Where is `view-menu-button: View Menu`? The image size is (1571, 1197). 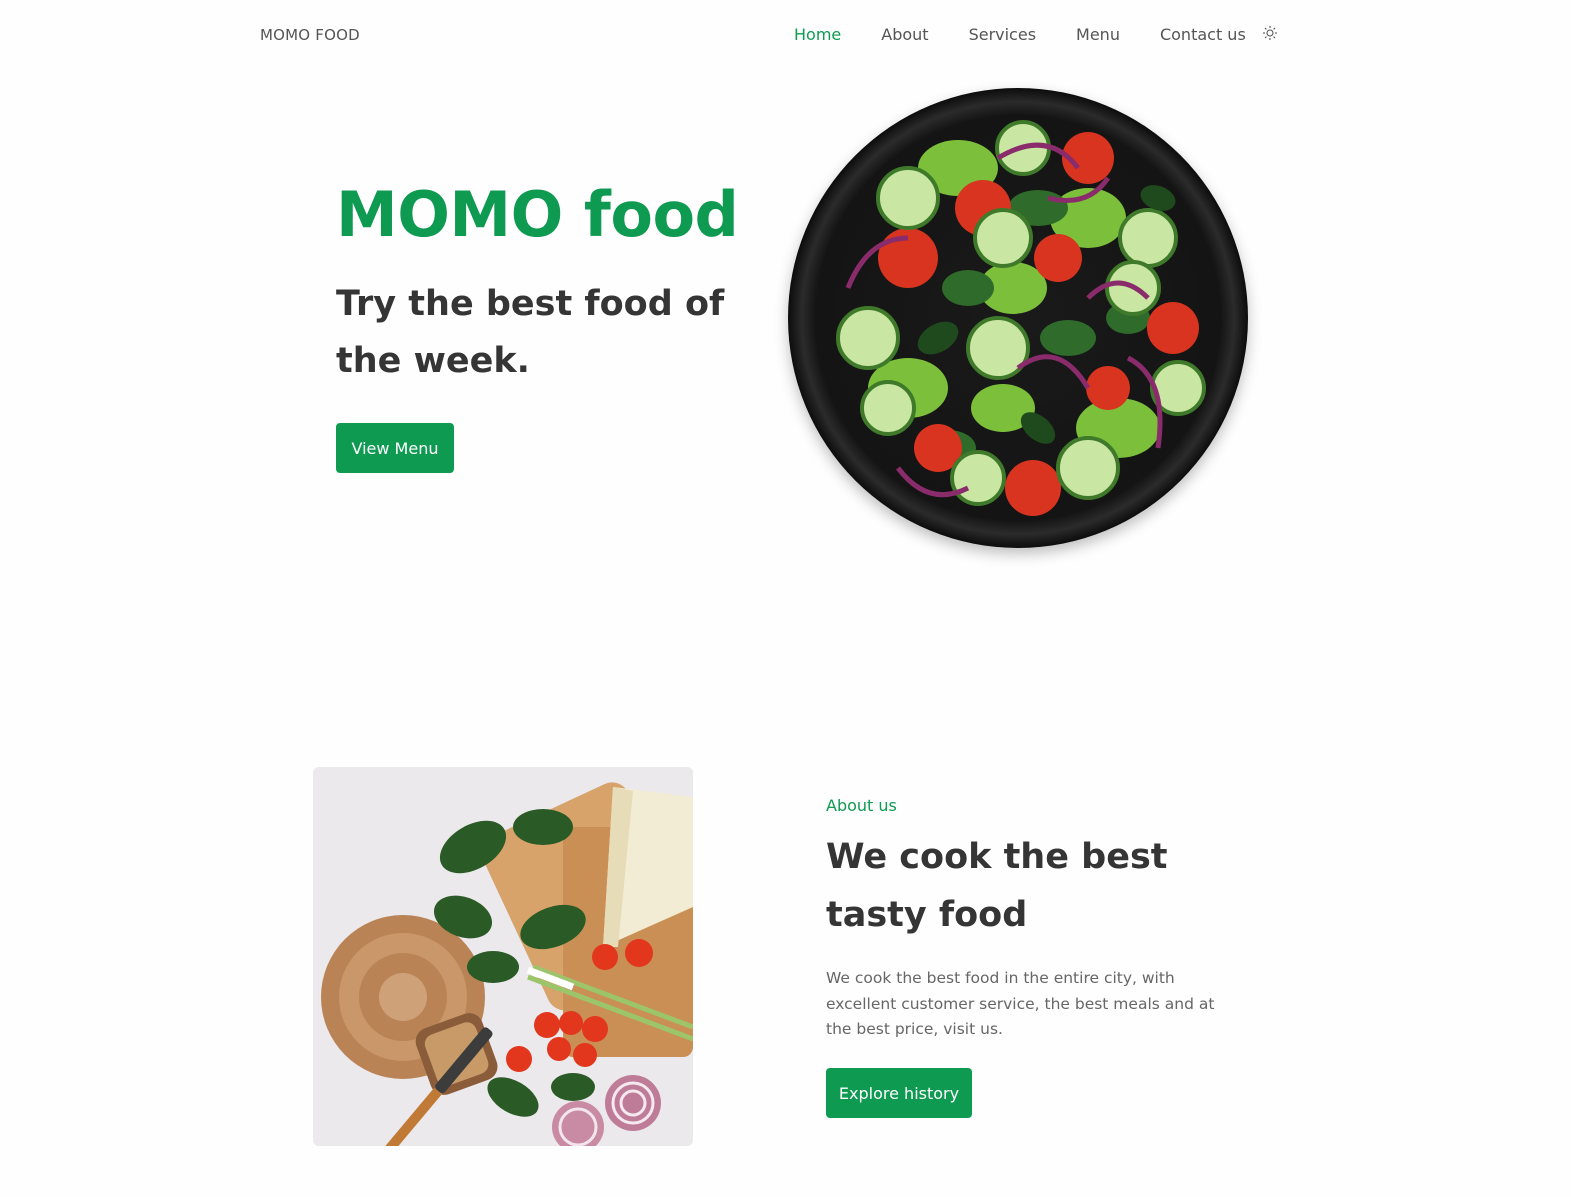 view-menu-button: View Menu is located at coordinates (395, 448).